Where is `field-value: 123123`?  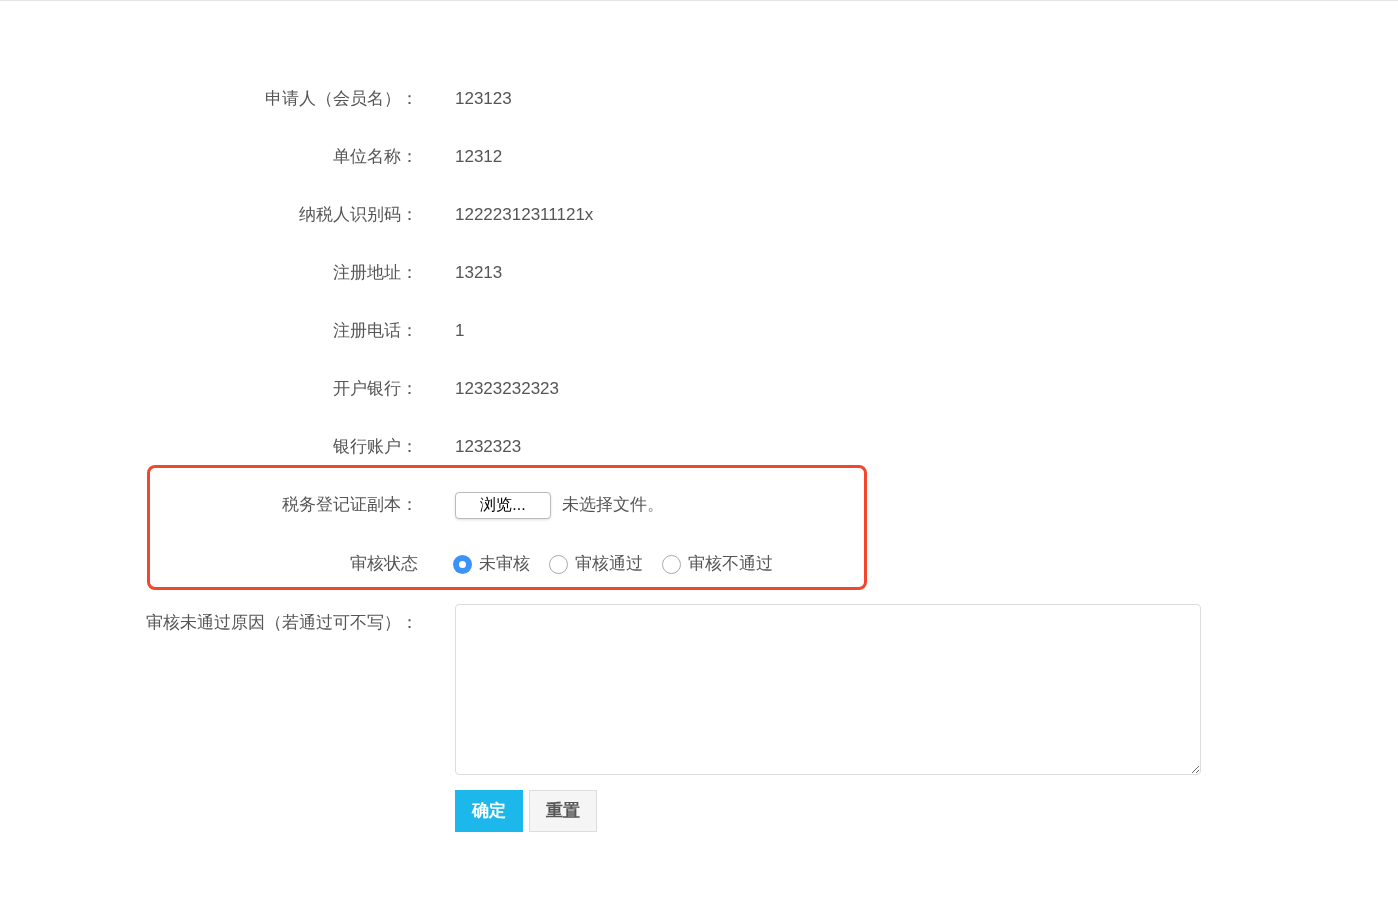 field-value: 123123 is located at coordinates (483, 99).